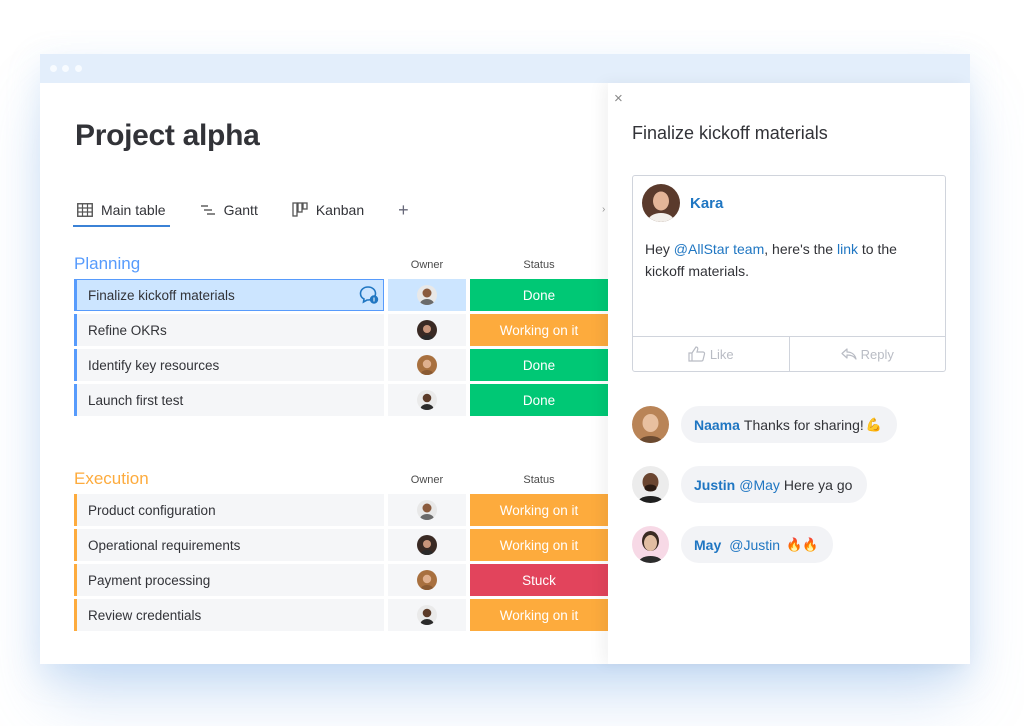 This screenshot has width=1024, height=726. I want to click on post-actions: Like Reply, so click(789, 353).